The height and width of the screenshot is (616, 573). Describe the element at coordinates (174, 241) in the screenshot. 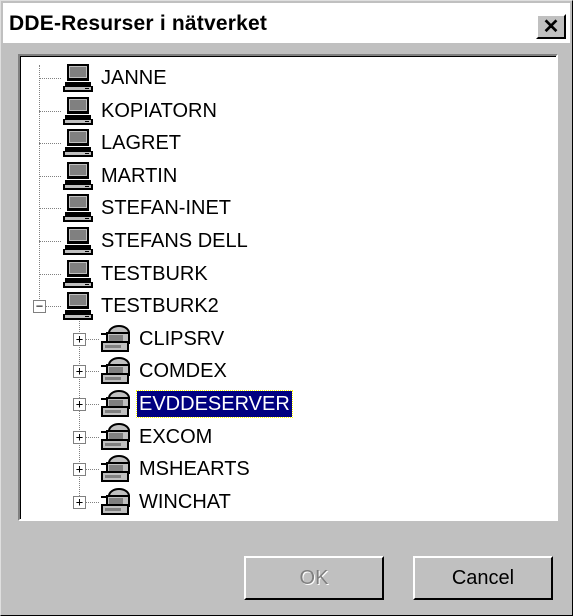

I see `tree-node-label: STEFANS DELL` at that location.